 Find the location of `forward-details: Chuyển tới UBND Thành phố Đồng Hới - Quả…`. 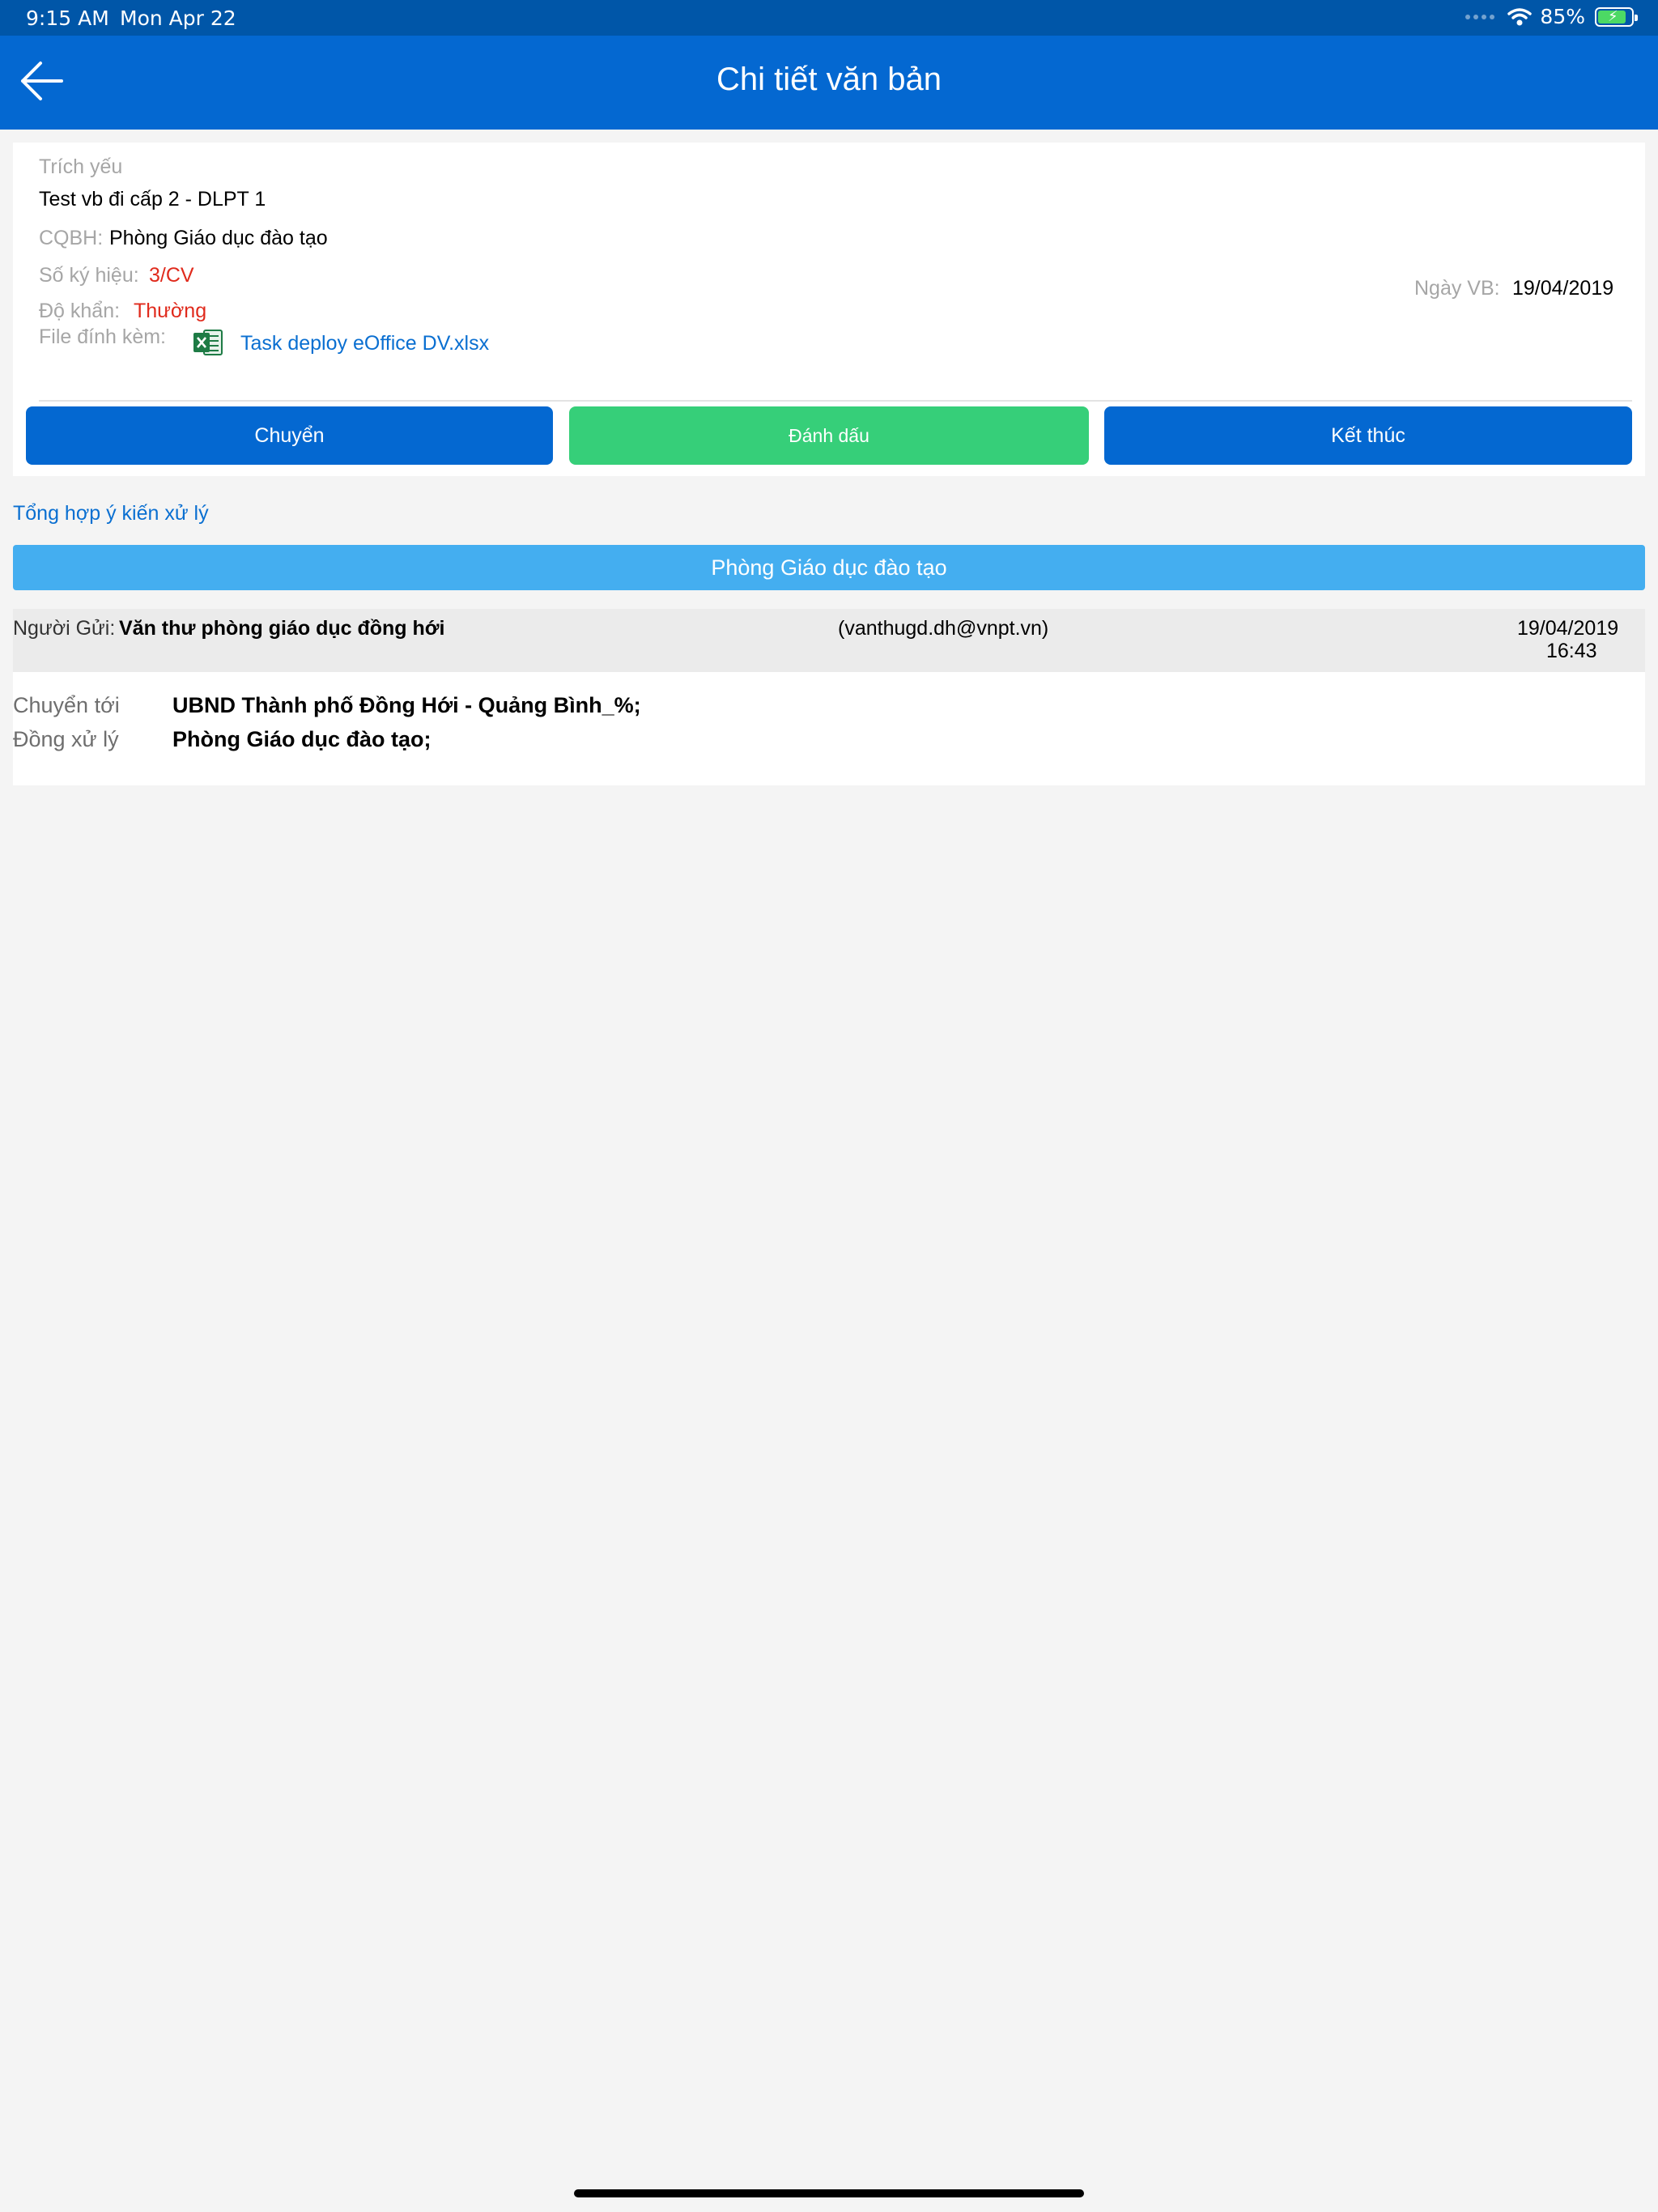

forward-details: Chuyển tới UBND Thành phố Đồng Hới - Quả… is located at coordinates (829, 728).